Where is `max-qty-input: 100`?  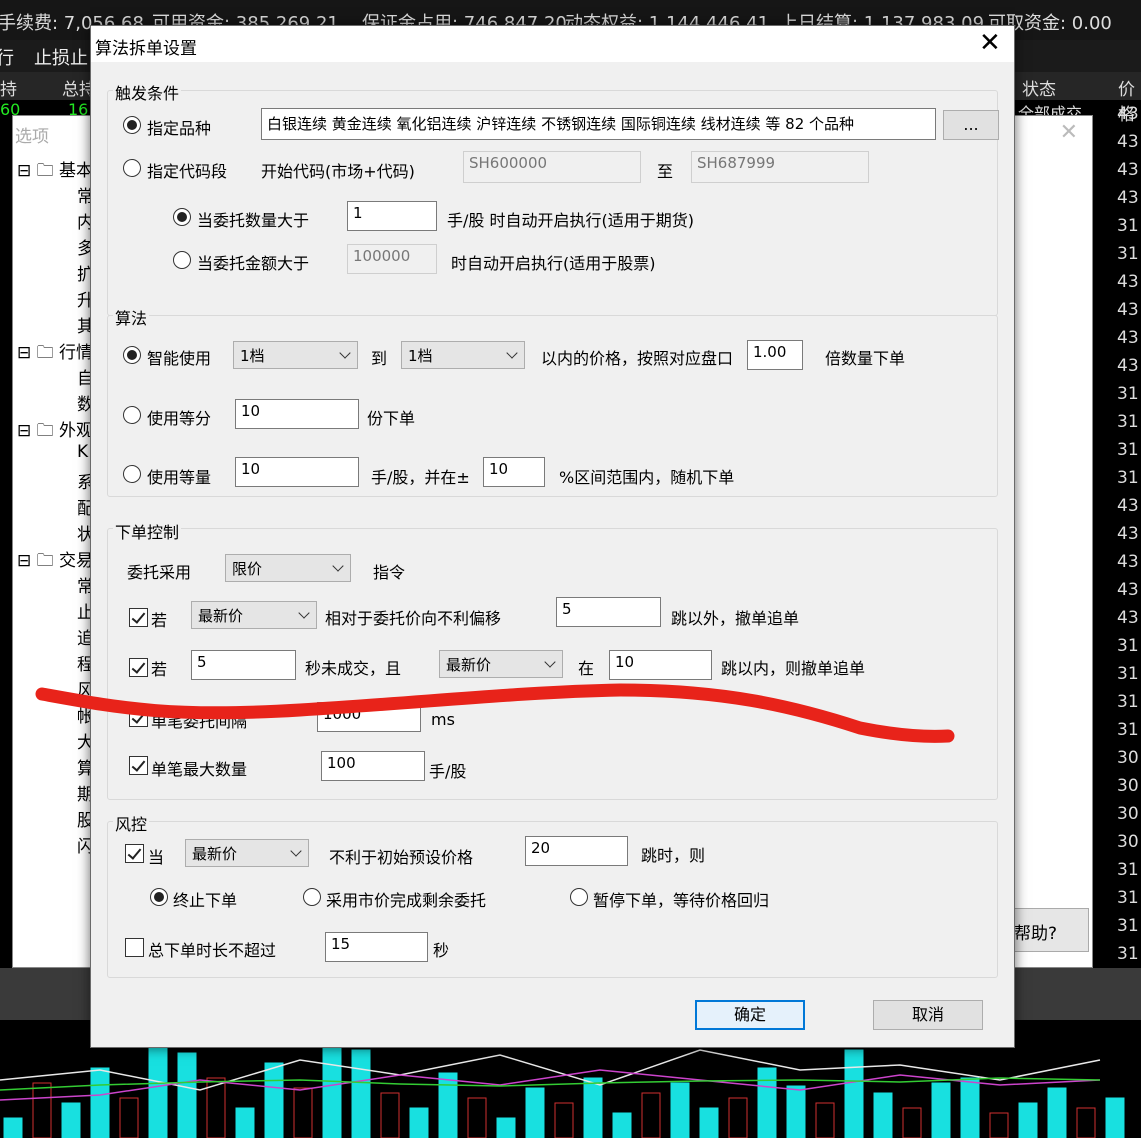
max-qty-input: 100 is located at coordinates (373, 766).